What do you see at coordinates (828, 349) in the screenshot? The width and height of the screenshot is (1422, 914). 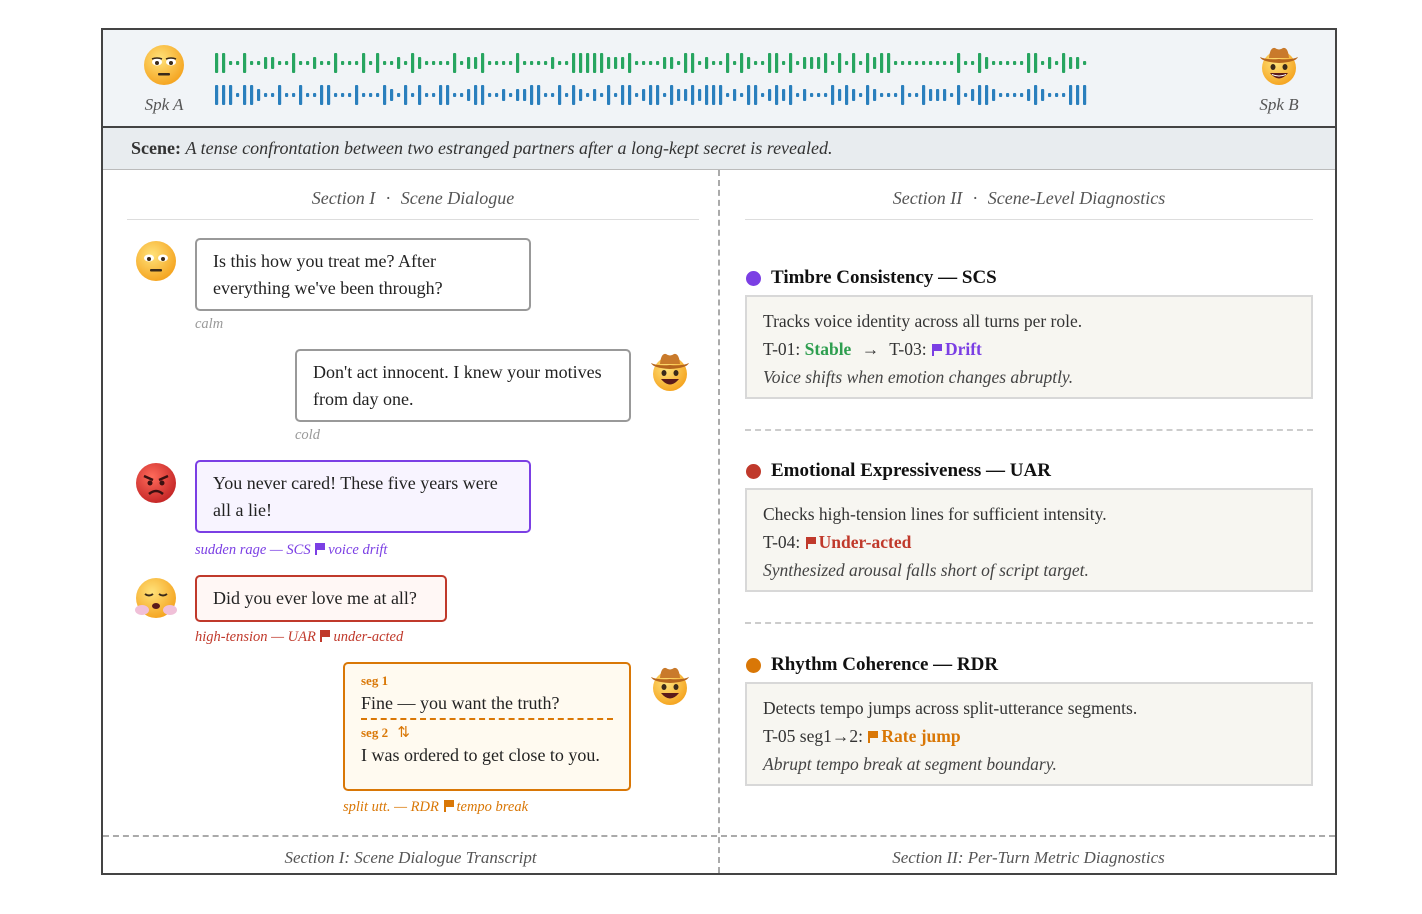 I see `scs-status-stable: Stable` at bounding box center [828, 349].